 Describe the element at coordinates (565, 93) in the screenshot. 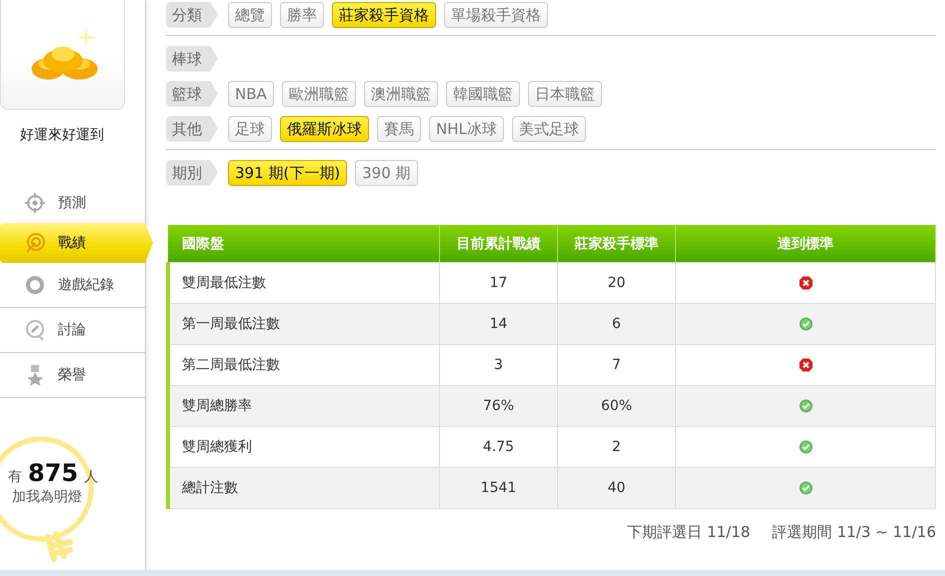

I see `filter-option: 日本職籃` at that location.